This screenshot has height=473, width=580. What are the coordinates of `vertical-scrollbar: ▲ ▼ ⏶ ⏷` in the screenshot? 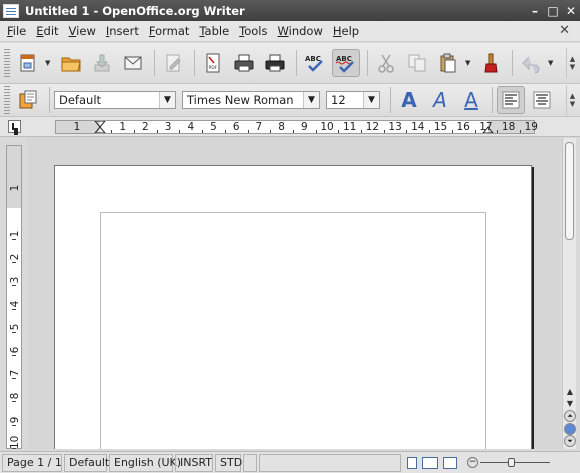 It's located at (569, 293).